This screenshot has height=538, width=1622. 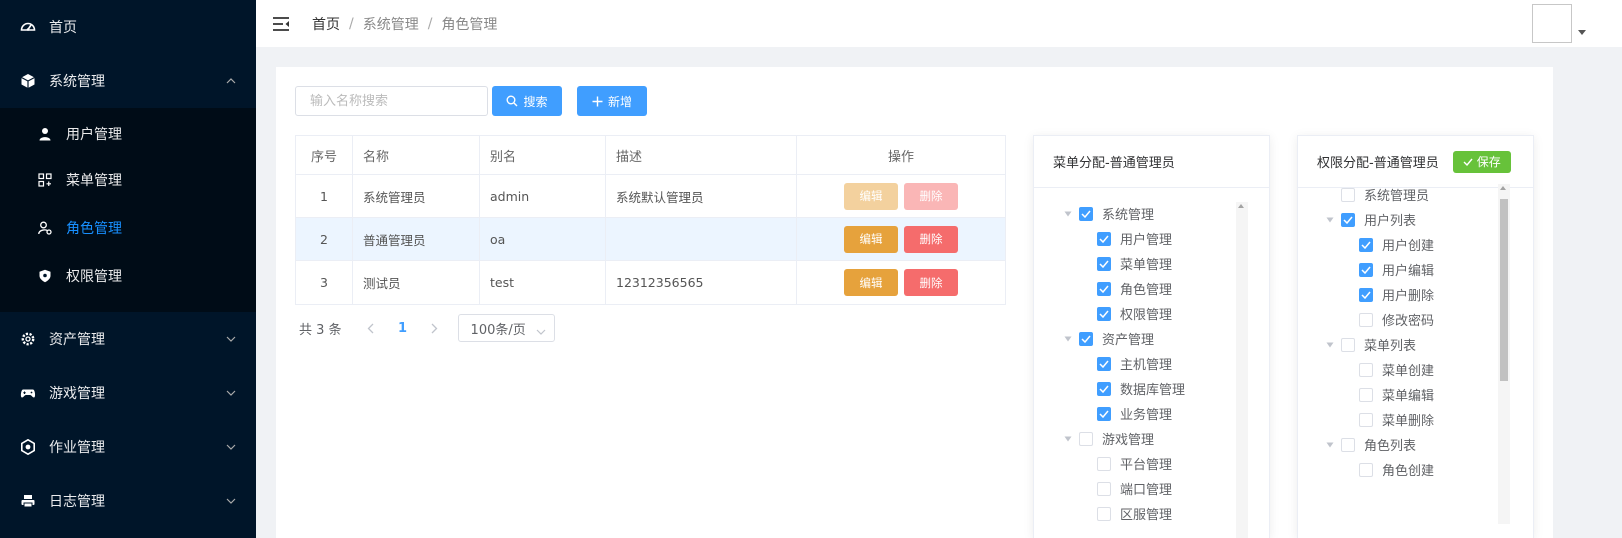 What do you see at coordinates (128, 501) in the screenshot?
I see `menu-item-logs: 日志管理` at bounding box center [128, 501].